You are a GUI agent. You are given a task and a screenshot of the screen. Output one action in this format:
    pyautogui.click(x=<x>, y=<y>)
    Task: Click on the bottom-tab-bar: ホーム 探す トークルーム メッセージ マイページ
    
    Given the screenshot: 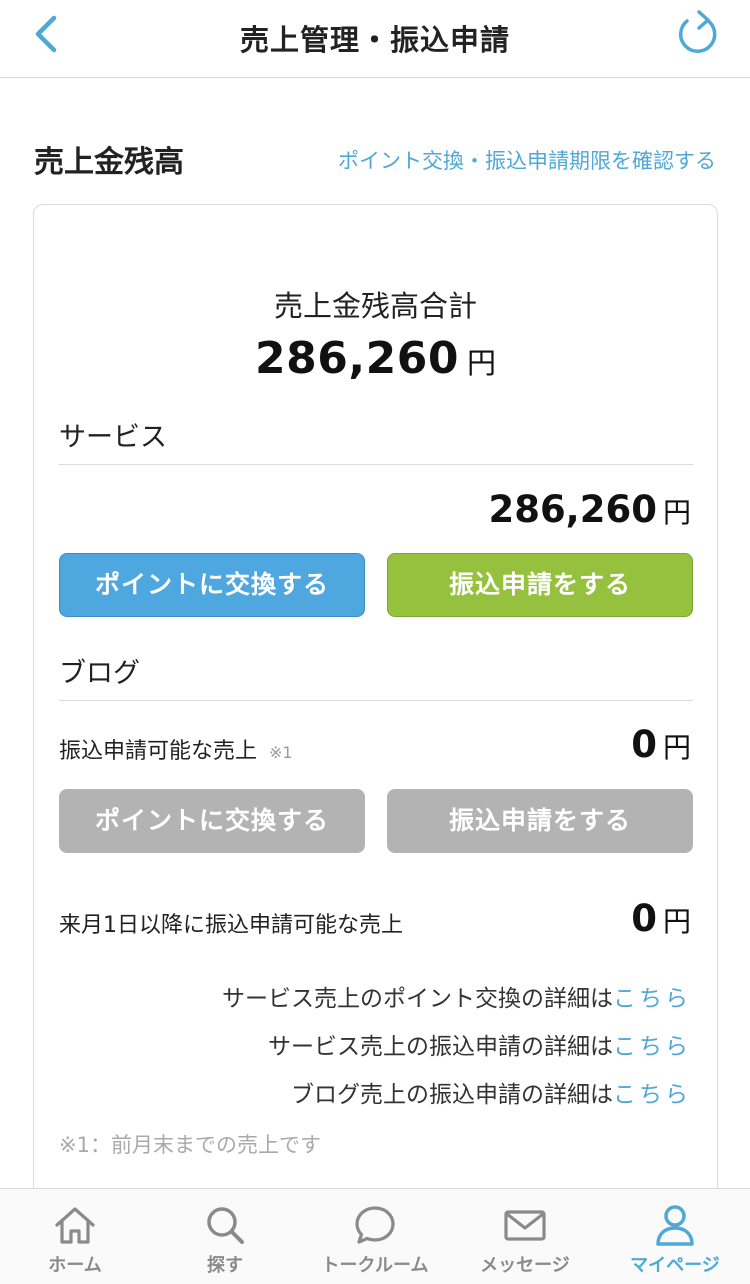 What is the action you would take?
    pyautogui.click(x=375, y=1236)
    